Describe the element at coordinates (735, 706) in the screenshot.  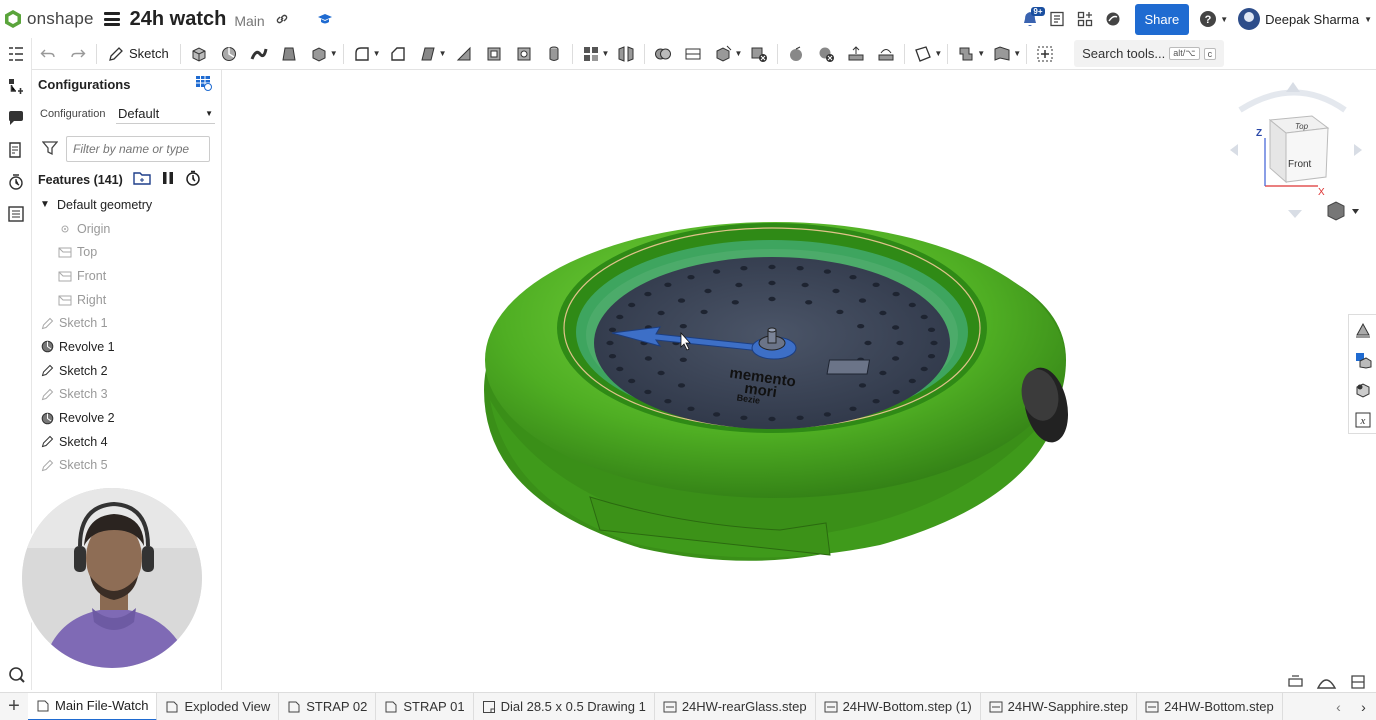
I see `tab: 24HW-rearGlass.step` at that location.